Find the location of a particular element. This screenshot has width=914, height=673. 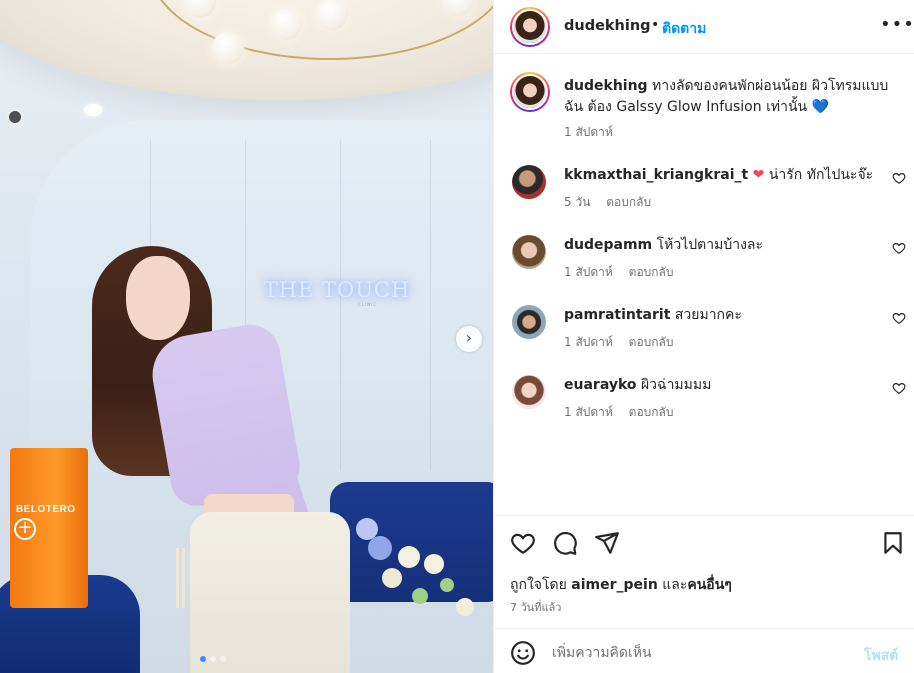

add-comment-bar: โพสต์ is located at coordinates (704, 650).